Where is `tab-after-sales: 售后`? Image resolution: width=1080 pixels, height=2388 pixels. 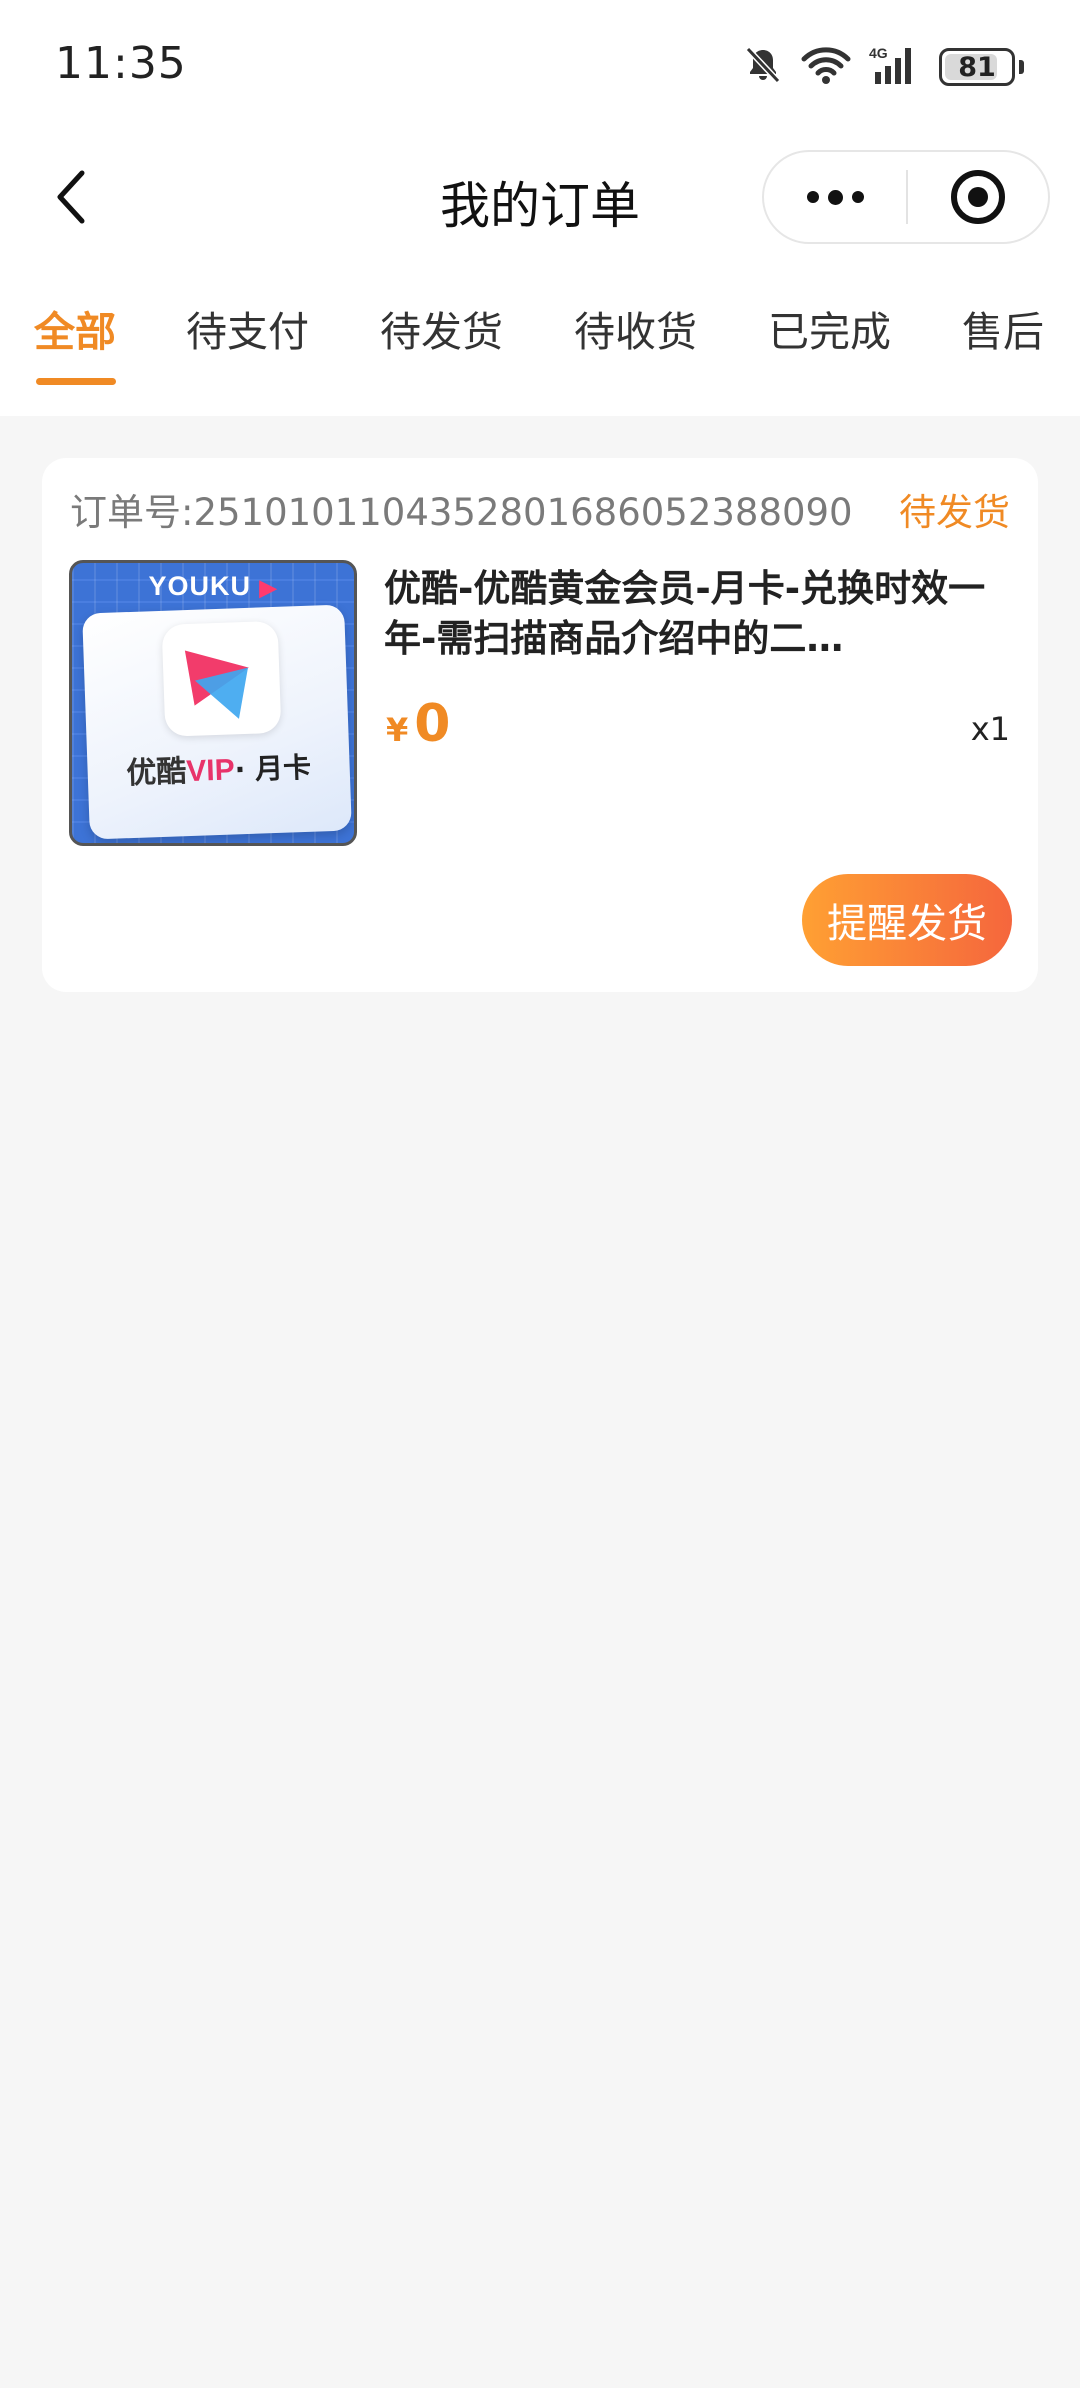 tab-after-sales: 售后 is located at coordinates (1003, 328).